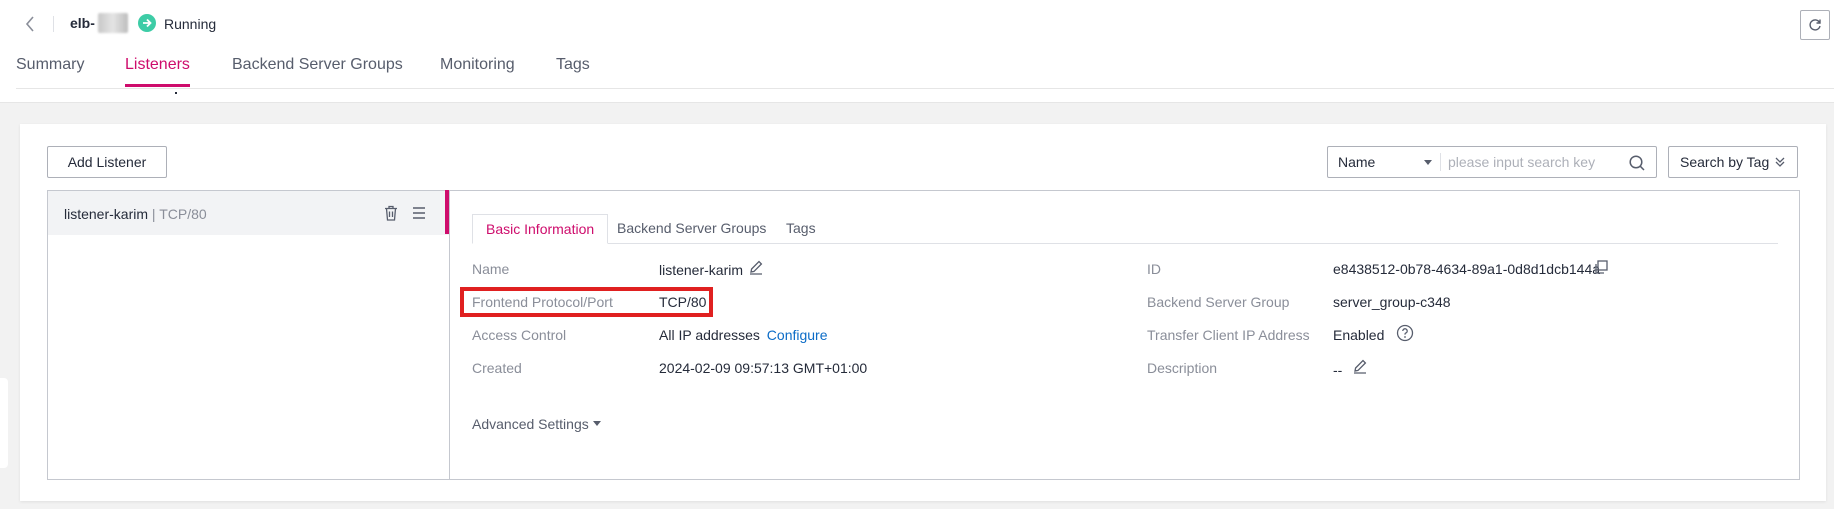 The width and height of the screenshot is (1834, 509). What do you see at coordinates (113, 23) in the screenshot?
I see `redacted-name-mask` at bounding box center [113, 23].